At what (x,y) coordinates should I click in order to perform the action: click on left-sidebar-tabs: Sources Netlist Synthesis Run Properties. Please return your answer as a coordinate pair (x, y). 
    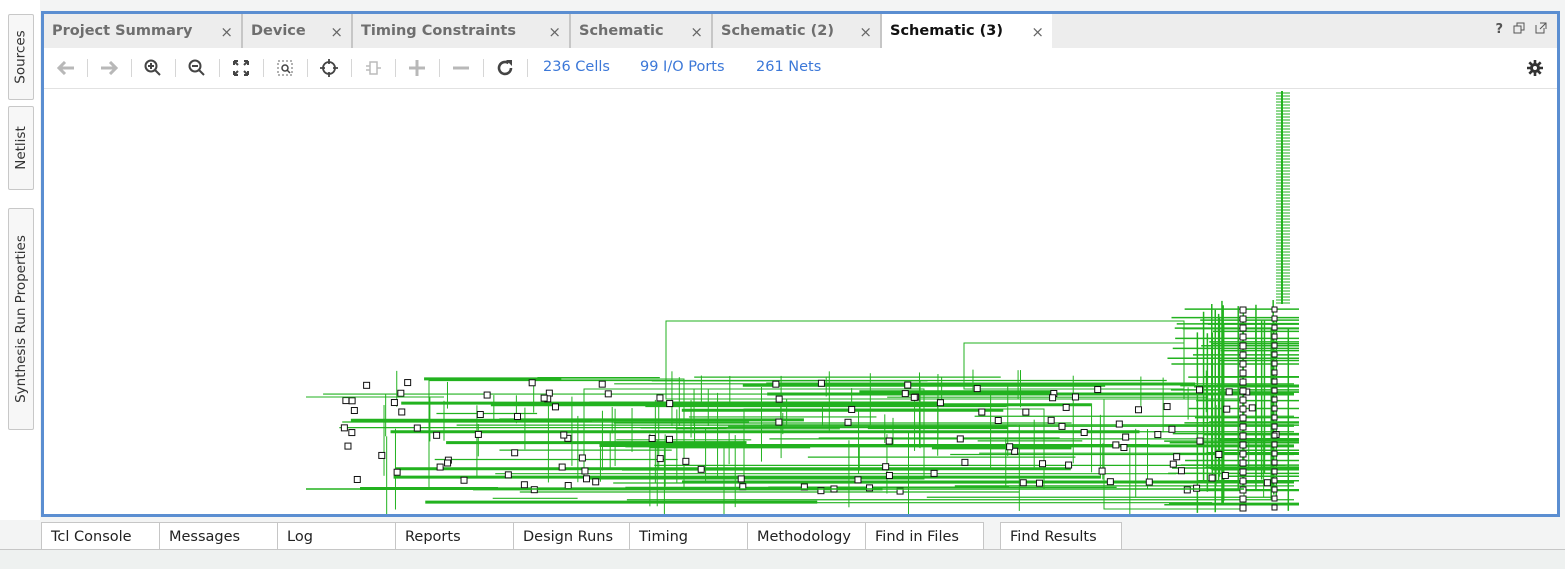
    Looking at the image, I should click on (20, 260).